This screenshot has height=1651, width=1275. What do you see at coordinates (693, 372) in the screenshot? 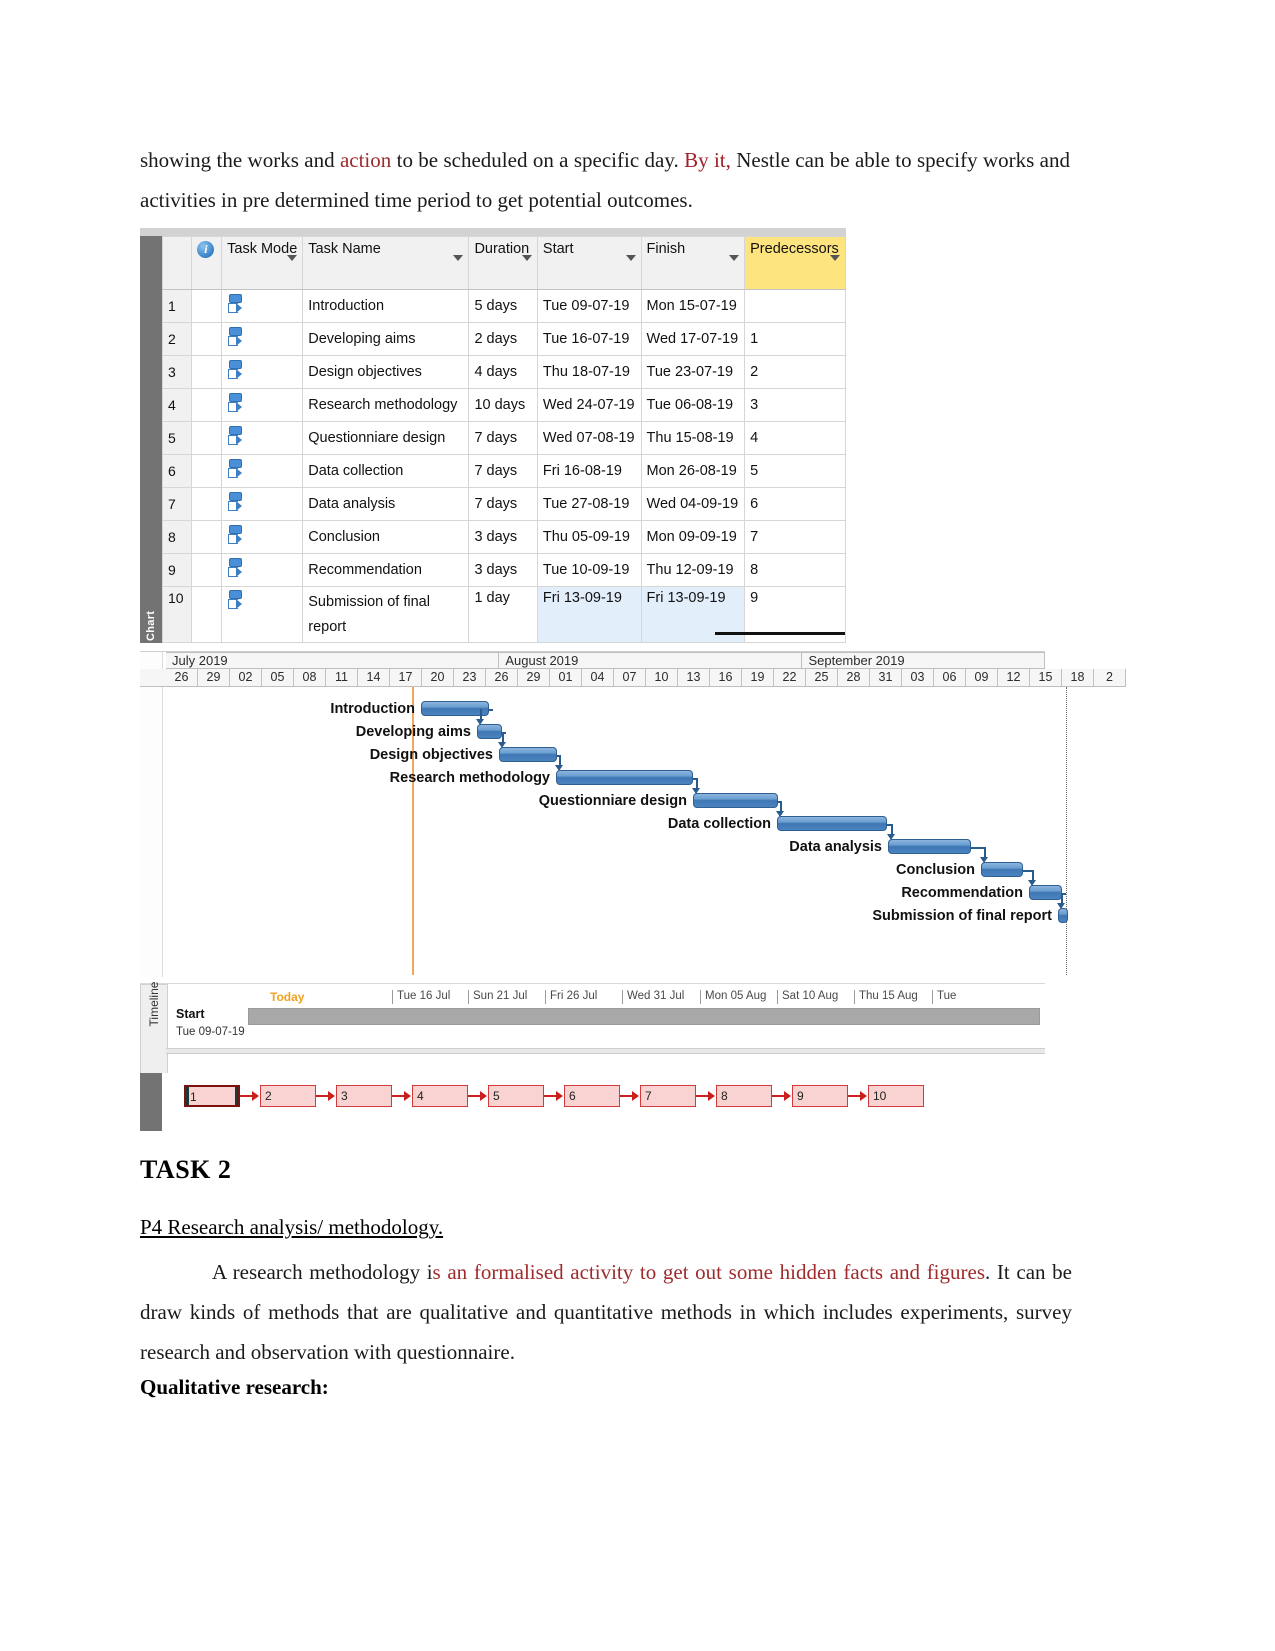
I see `row-finish-date: Tue 23-07-19` at bounding box center [693, 372].